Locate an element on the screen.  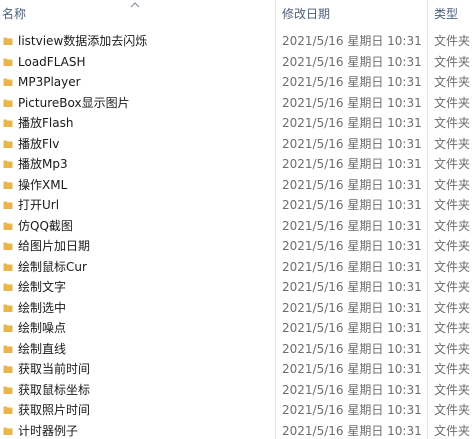
file-name: PictureBox显示图片 is located at coordinates (74, 103).